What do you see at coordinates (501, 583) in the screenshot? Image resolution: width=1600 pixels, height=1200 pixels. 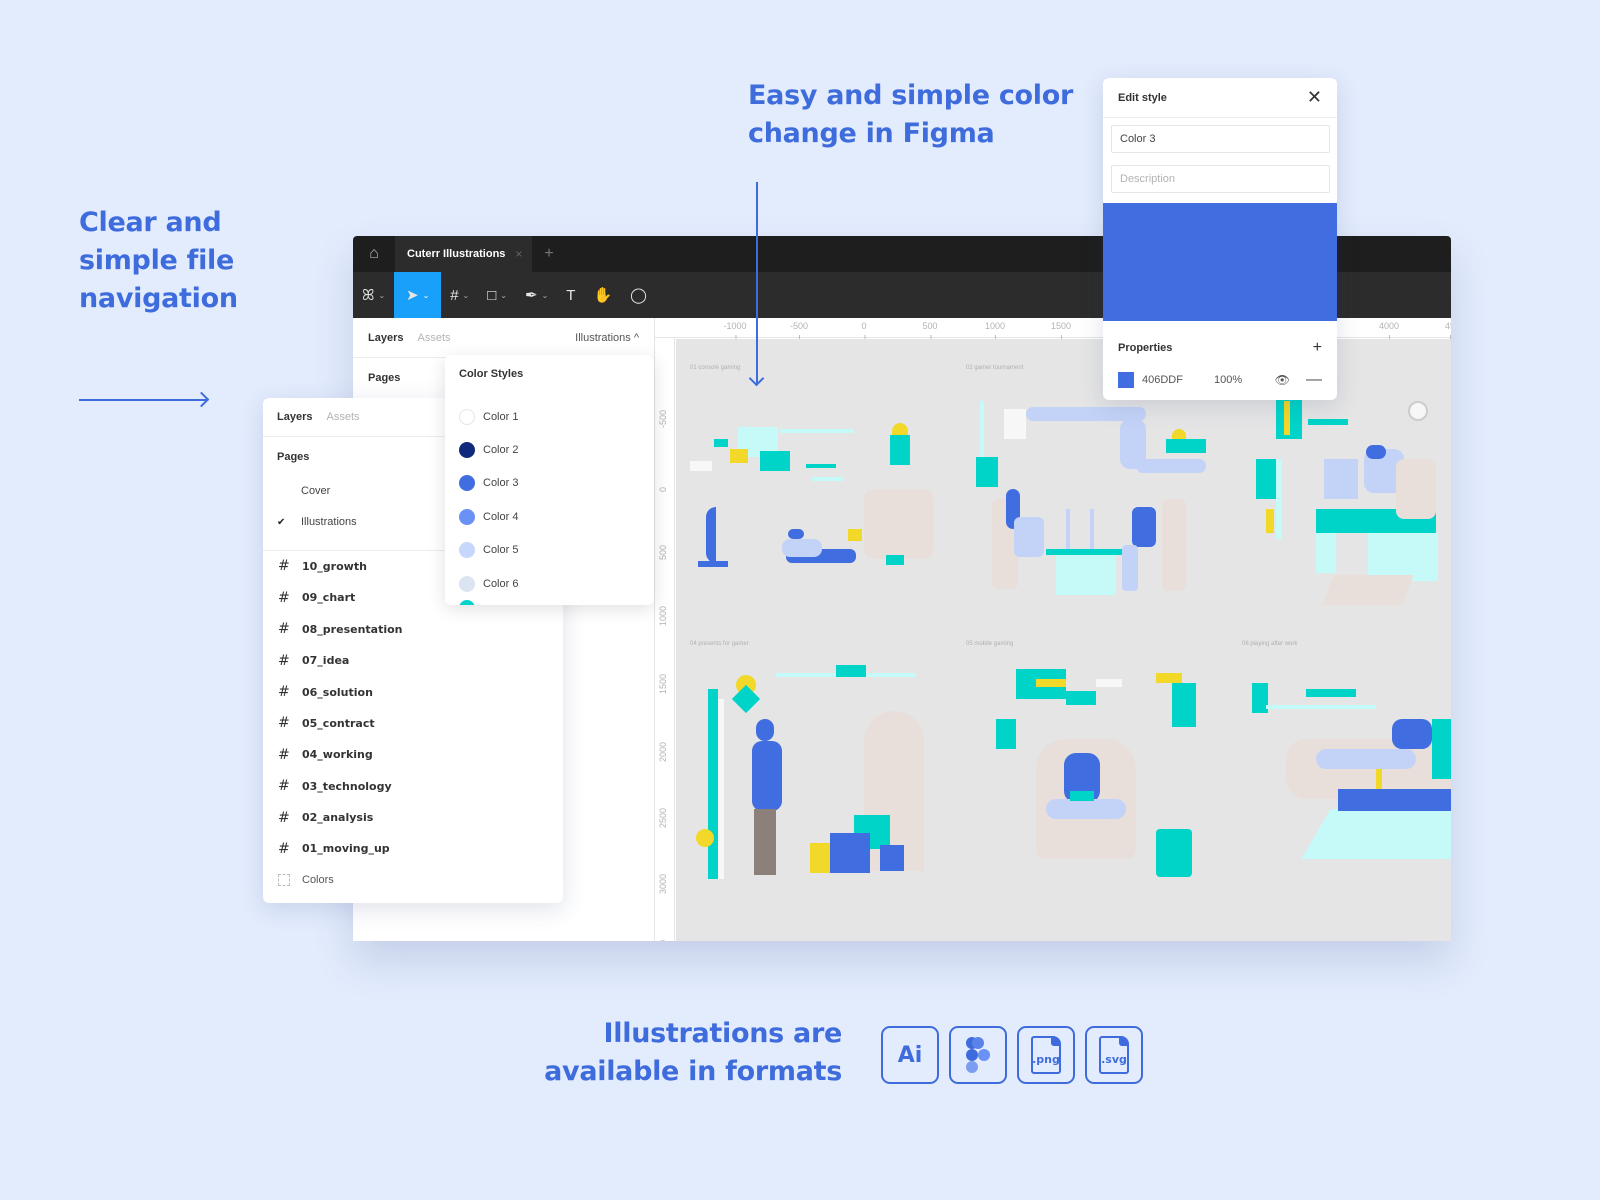 I see `color-style-label: Color 6` at bounding box center [501, 583].